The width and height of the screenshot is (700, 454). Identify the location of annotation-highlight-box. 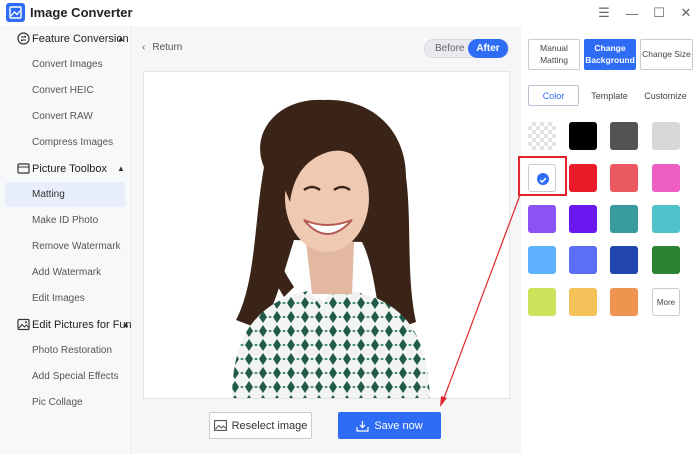
(542, 176).